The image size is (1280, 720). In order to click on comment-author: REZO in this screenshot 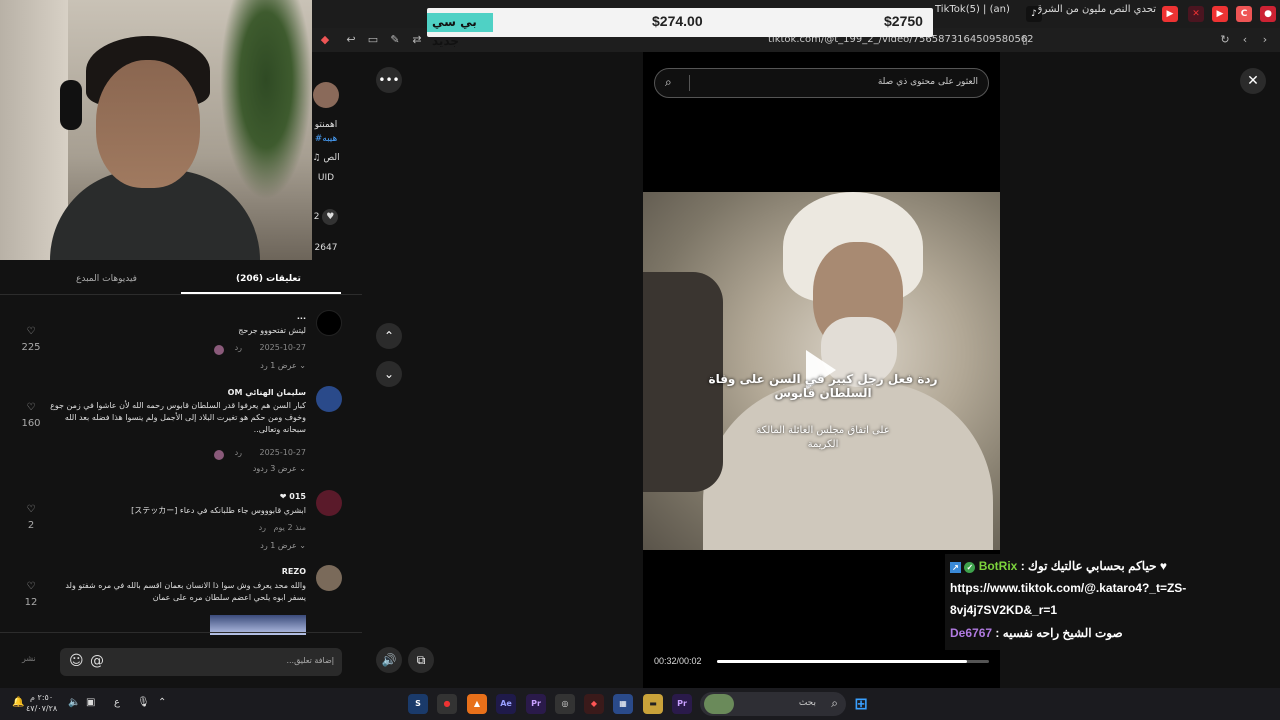, I will do `click(294, 571)`.